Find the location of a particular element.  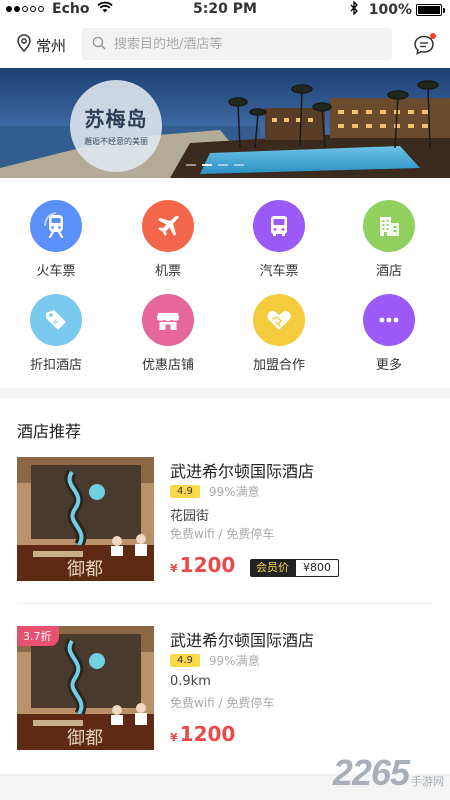

message-icon is located at coordinates (424, 47).